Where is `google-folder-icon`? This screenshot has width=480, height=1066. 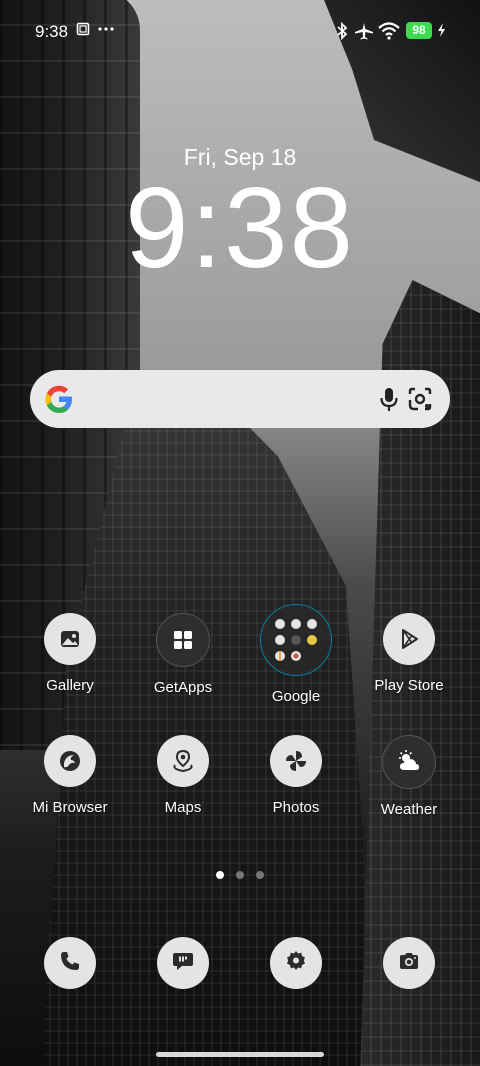
google-folder-icon is located at coordinates (296, 640).